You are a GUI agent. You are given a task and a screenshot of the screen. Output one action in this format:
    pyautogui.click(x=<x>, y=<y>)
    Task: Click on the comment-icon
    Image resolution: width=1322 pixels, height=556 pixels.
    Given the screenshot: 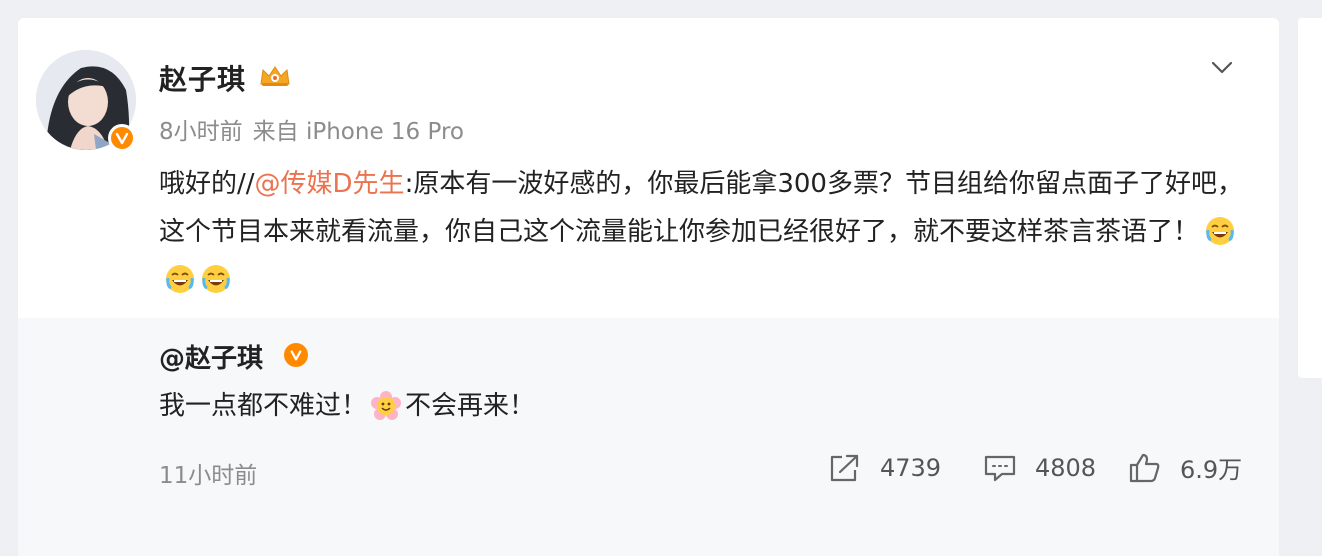 What is the action you would take?
    pyautogui.click(x=1000, y=468)
    